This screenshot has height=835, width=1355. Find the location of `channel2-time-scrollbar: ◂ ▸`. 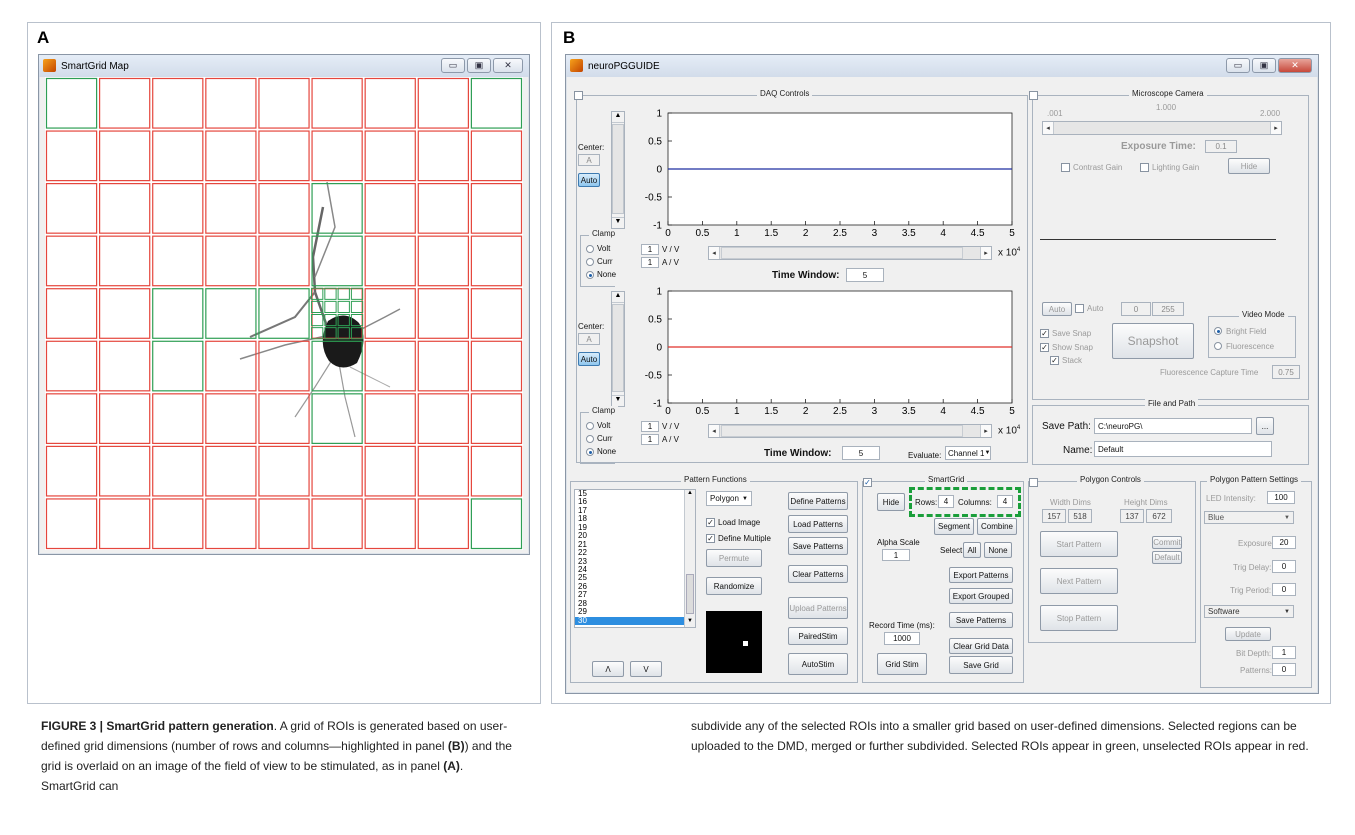

channel2-time-scrollbar: ◂ ▸ is located at coordinates (850, 431).